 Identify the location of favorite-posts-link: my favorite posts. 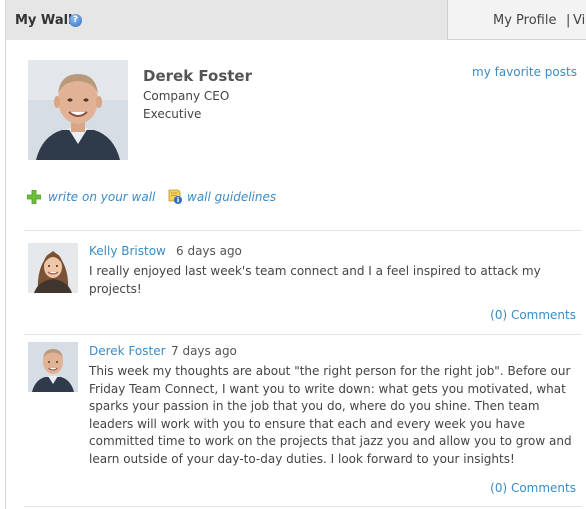
(524, 72).